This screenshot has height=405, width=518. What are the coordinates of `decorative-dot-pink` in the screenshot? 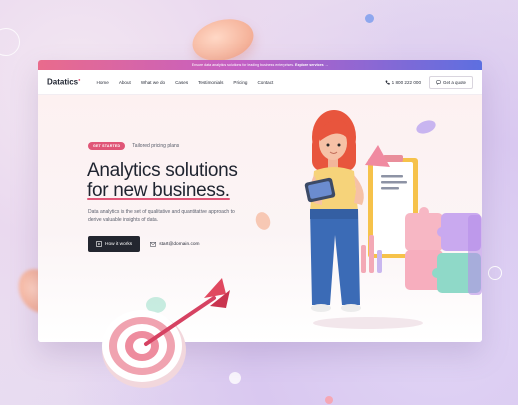 It's located at (329, 400).